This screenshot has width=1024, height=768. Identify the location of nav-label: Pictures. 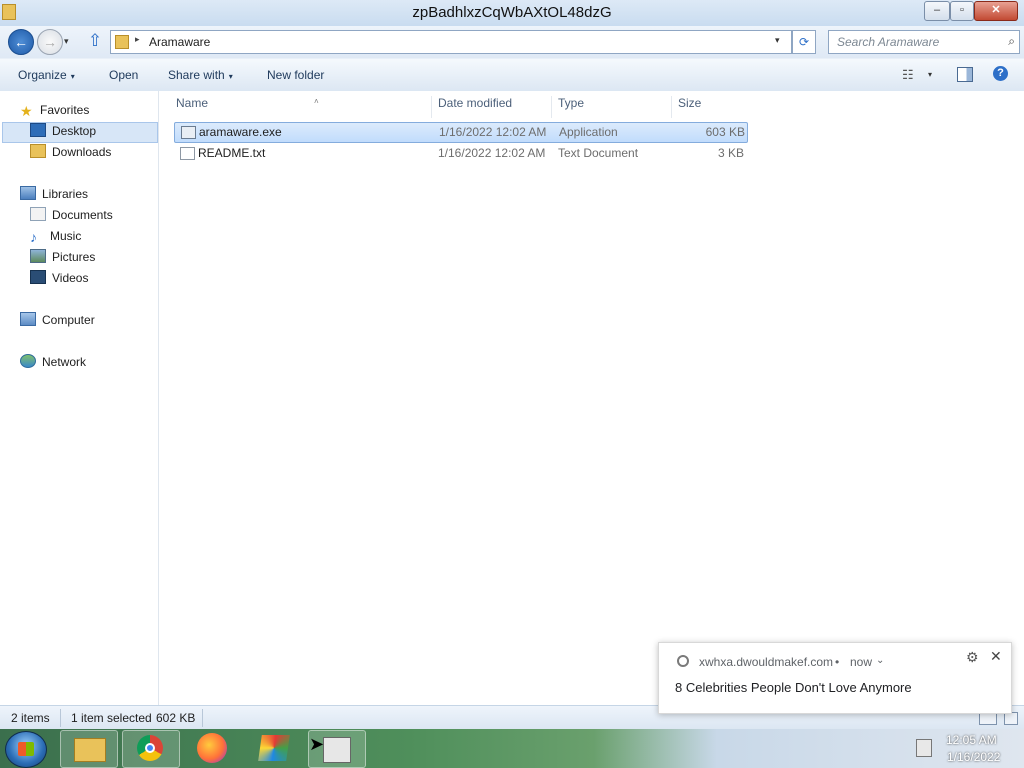
(74, 257).